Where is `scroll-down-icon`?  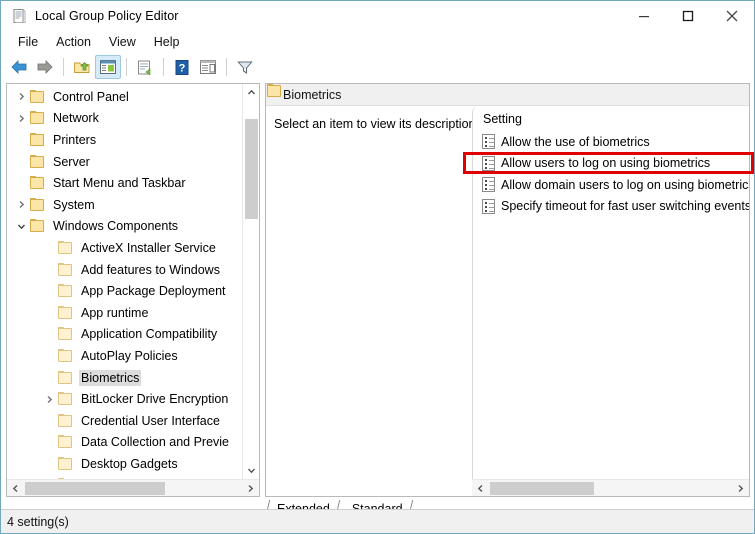
scroll-down-icon is located at coordinates (251, 470).